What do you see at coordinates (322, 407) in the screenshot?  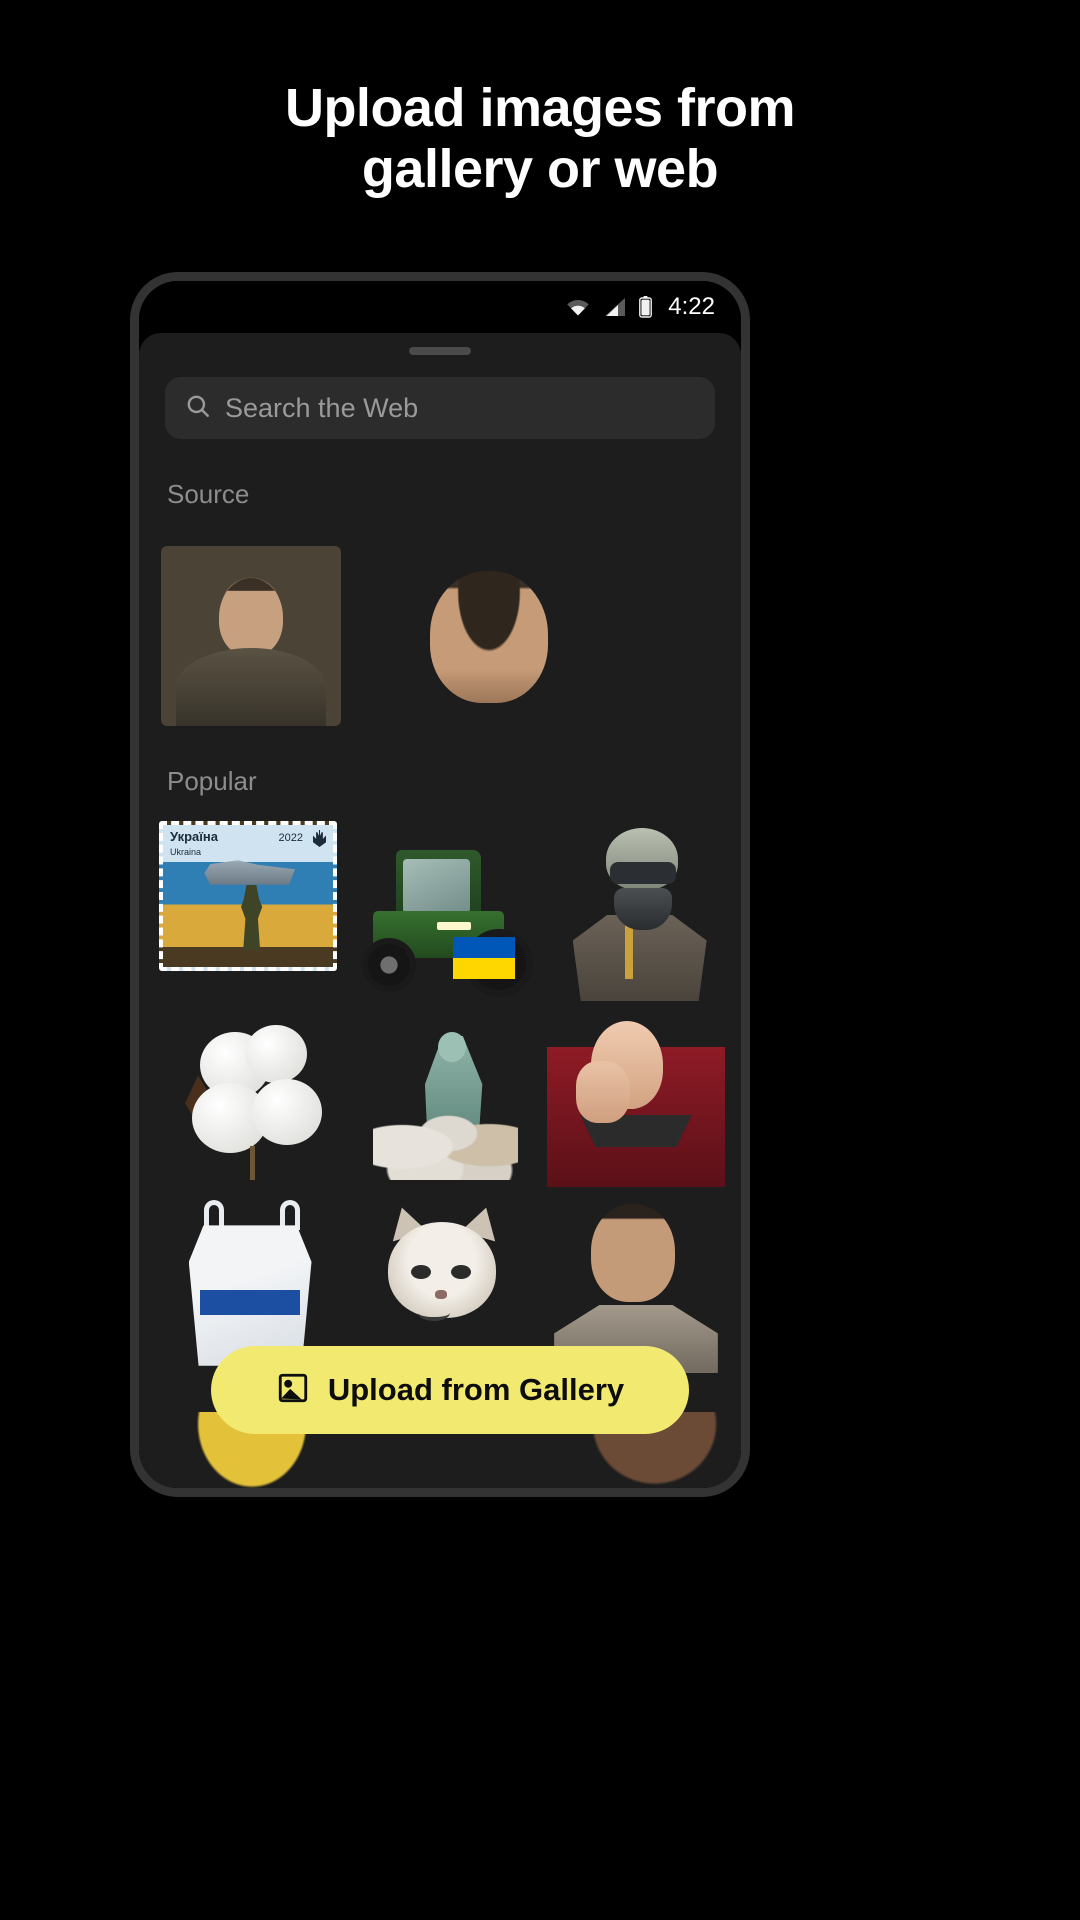 I see `search-placeholder: Search the Web` at bounding box center [322, 407].